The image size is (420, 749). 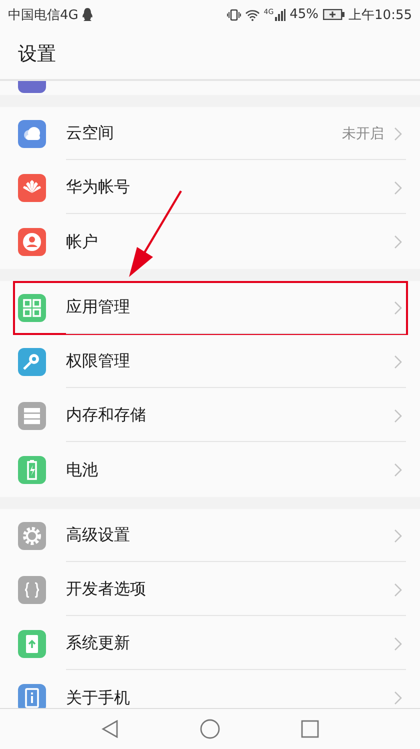 What do you see at coordinates (363, 133) in the screenshot?
I see `row-status: 未开启` at bounding box center [363, 133].